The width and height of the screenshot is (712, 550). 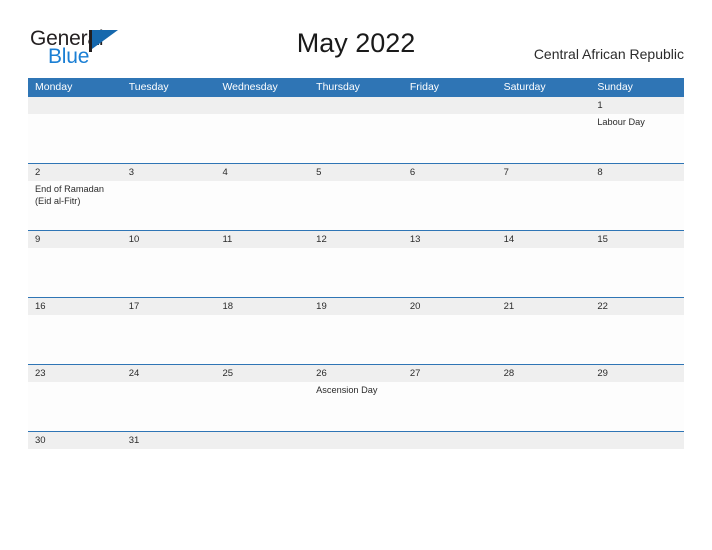 I want to click on date-cell: 20, so click(x=450, y=306).